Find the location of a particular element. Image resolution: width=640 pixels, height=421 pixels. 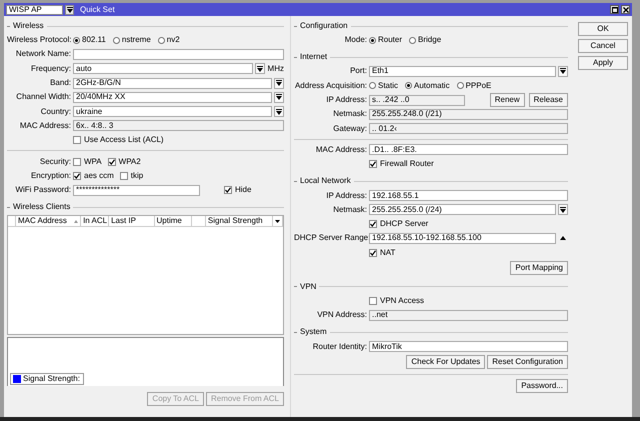

field-label: Country: is located at coordinates (56, 112).